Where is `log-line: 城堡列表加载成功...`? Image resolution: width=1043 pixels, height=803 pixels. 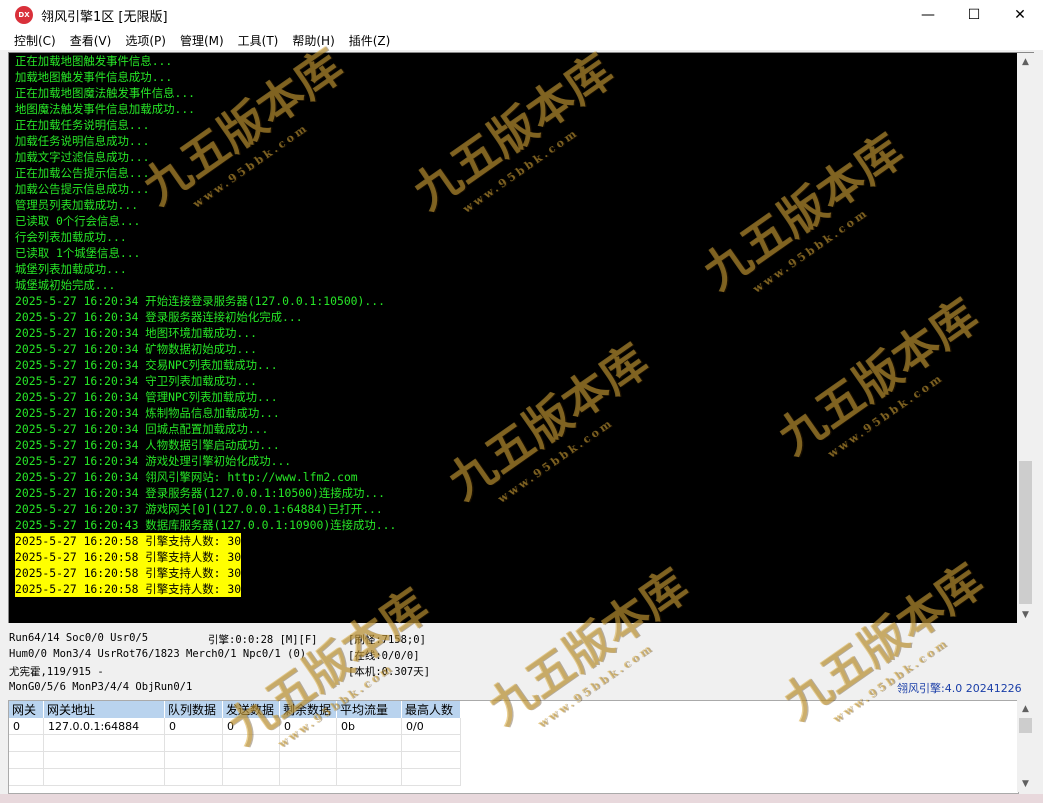 log-line: 城堡列表加载成功... is located at coordinates (71, 269).